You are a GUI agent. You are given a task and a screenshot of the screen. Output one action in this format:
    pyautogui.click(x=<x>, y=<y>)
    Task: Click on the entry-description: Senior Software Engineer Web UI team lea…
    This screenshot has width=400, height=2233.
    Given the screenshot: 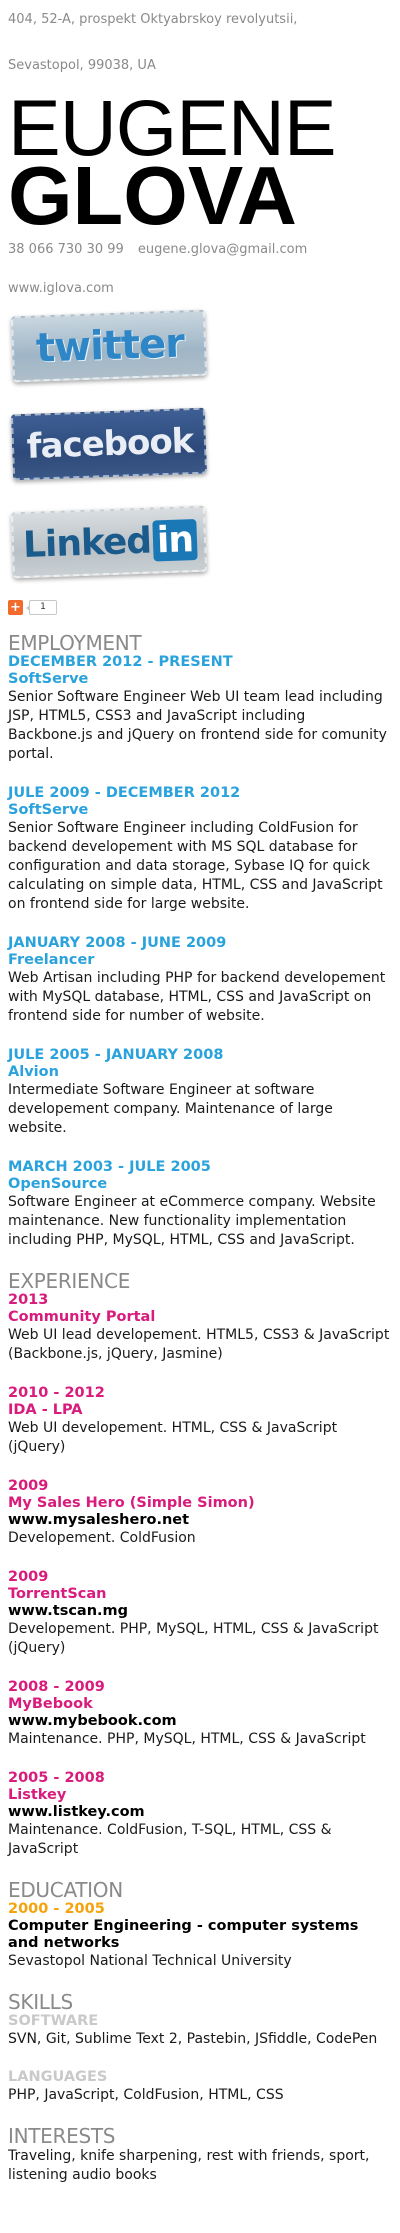 What is the action you would take?
    pyautogui.click(x=197, y=725)
    